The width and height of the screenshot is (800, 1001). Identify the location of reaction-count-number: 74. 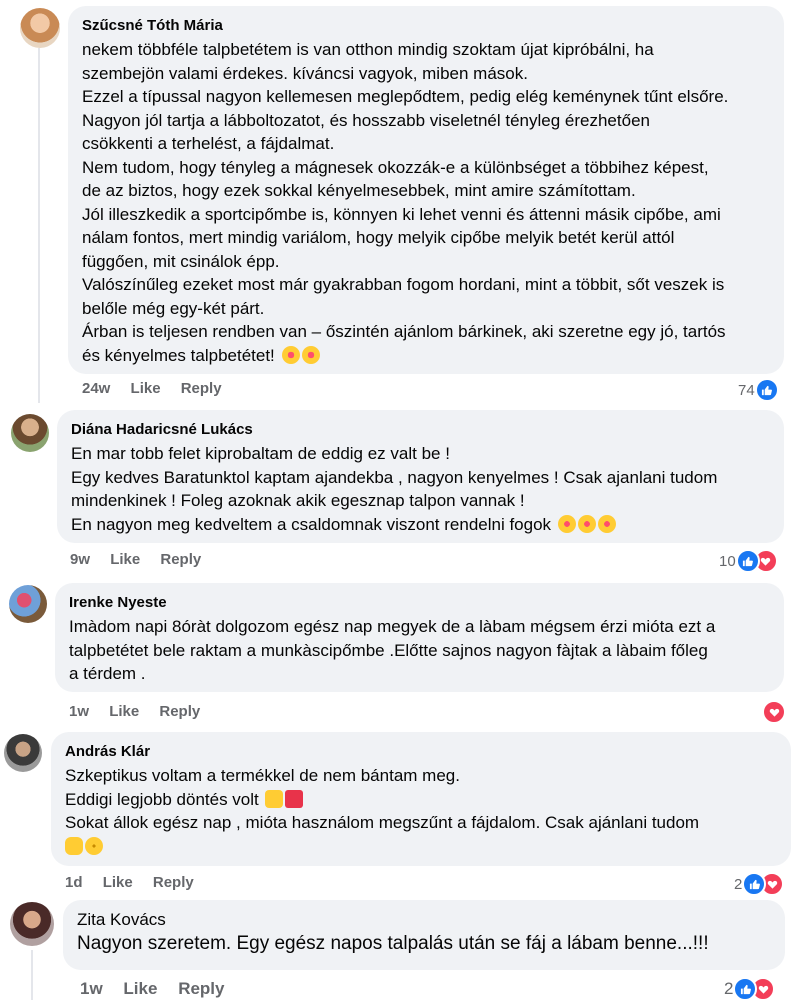
(746, 390).